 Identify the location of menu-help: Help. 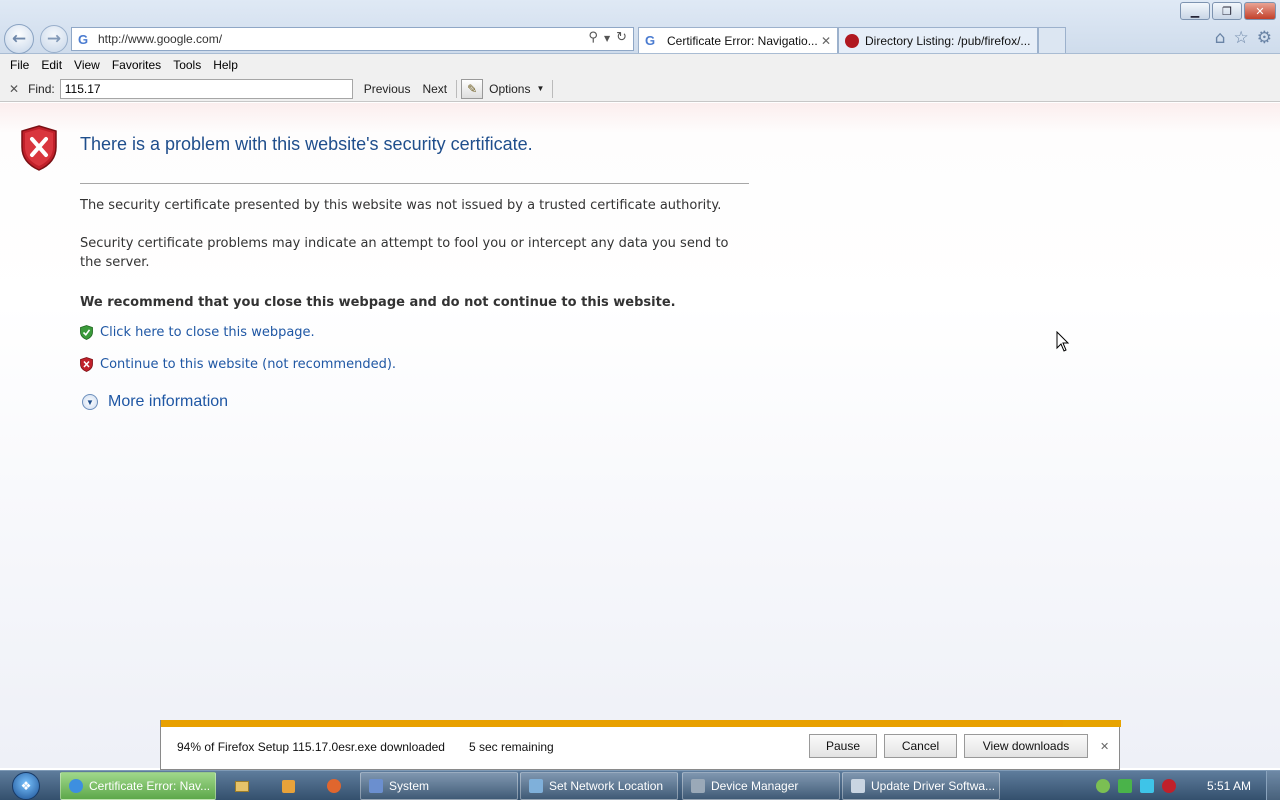
(225, 65).